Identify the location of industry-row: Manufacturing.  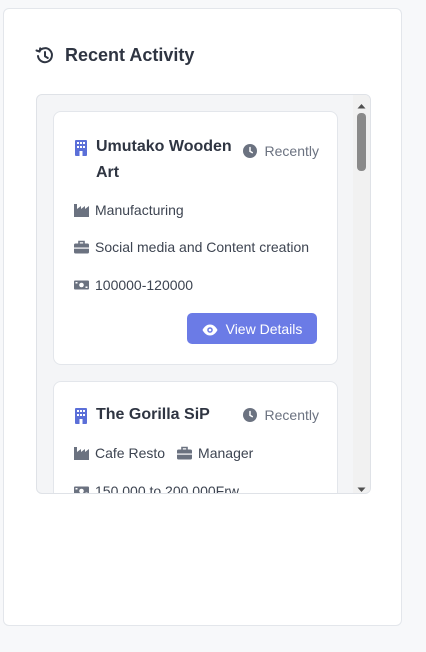
(129, 210).